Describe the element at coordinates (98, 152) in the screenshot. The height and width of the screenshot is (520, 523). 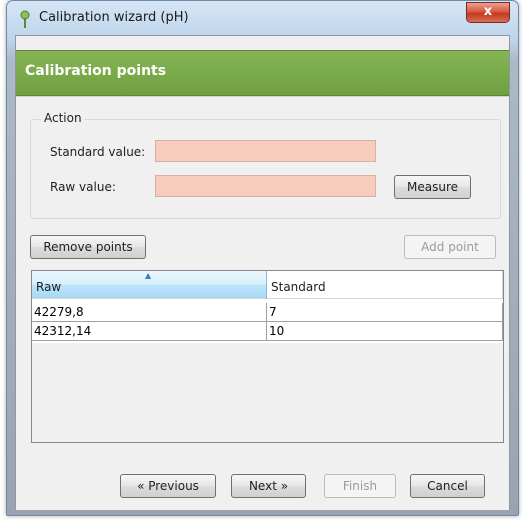
I see `standard-value-label: Standard value:` at that location.